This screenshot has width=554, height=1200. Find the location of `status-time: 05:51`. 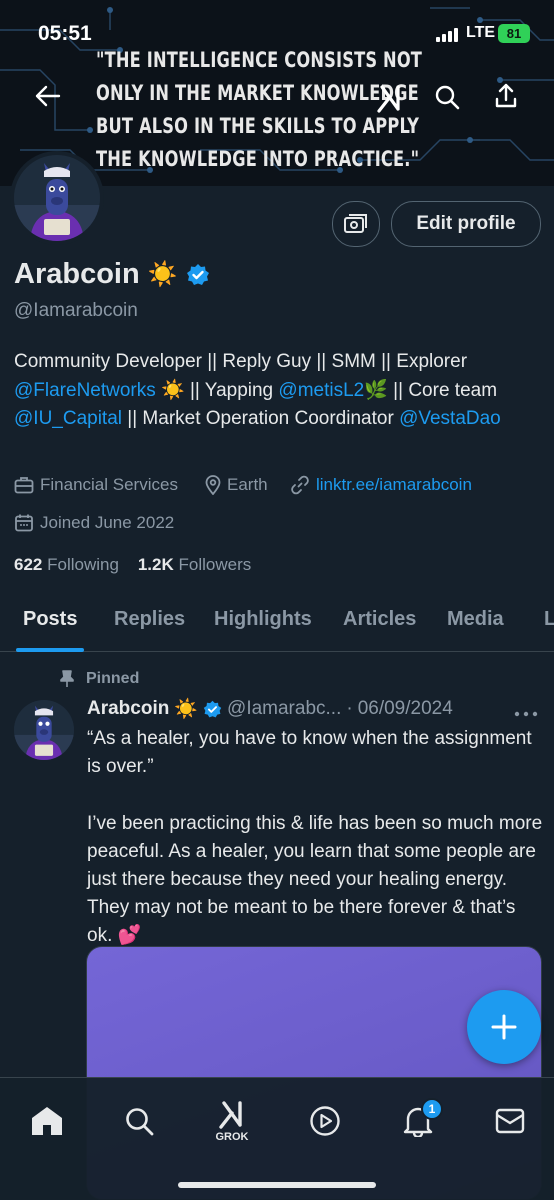

status-time: 05:51 is located at coordinates (65, 33).